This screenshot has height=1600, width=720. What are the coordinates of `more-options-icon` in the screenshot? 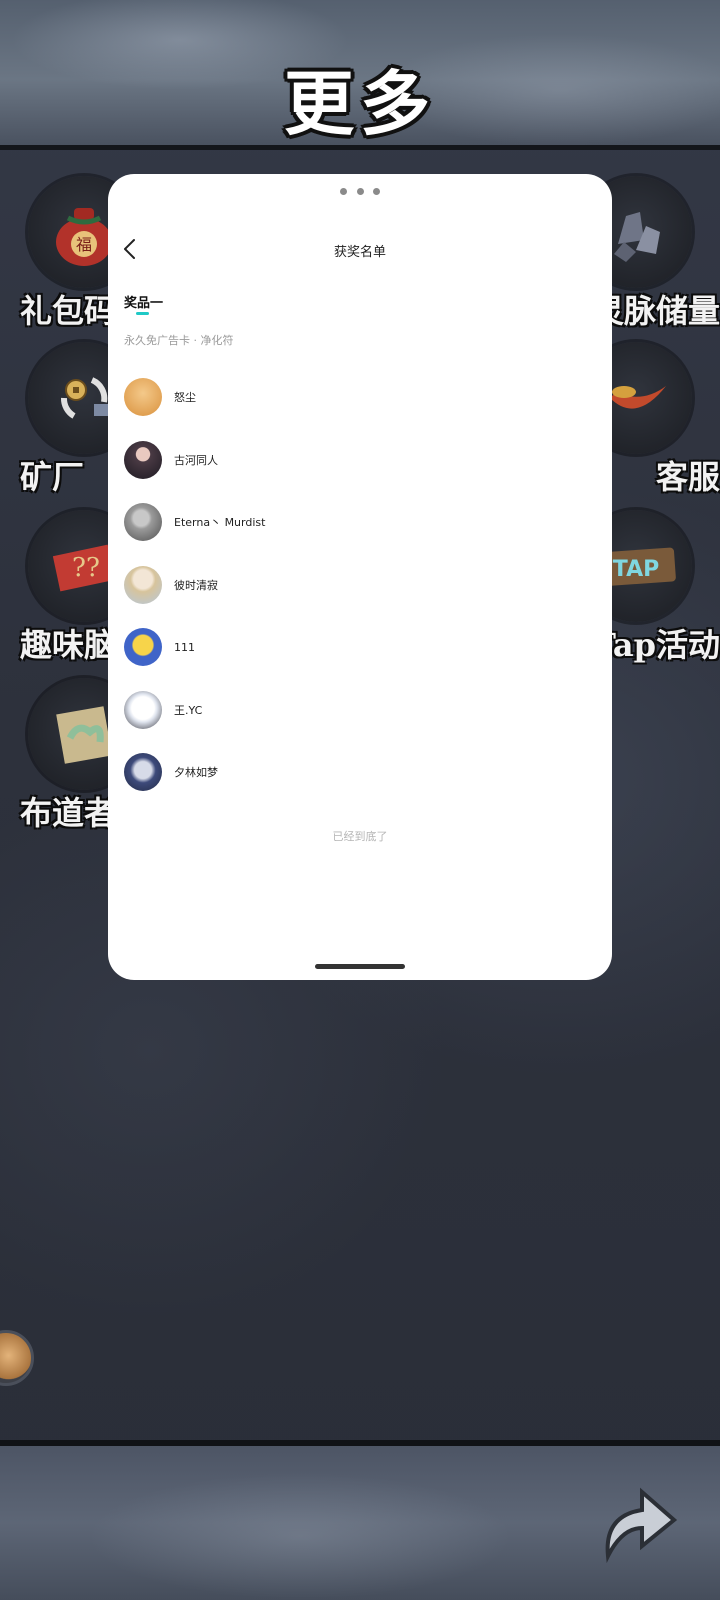 It's located at (360, 192).